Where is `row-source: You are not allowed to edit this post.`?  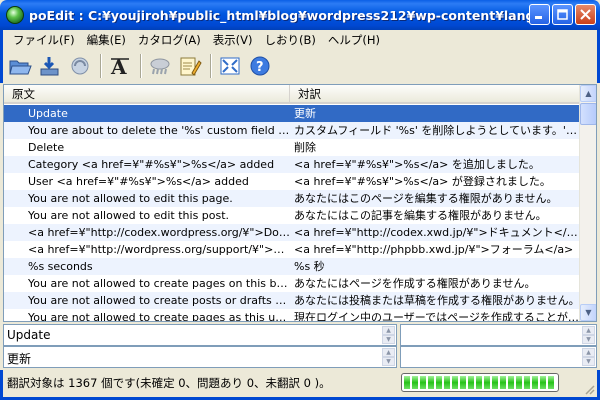 row-source: You are not allowed to edit this post. is located at coordinates (129, 215).